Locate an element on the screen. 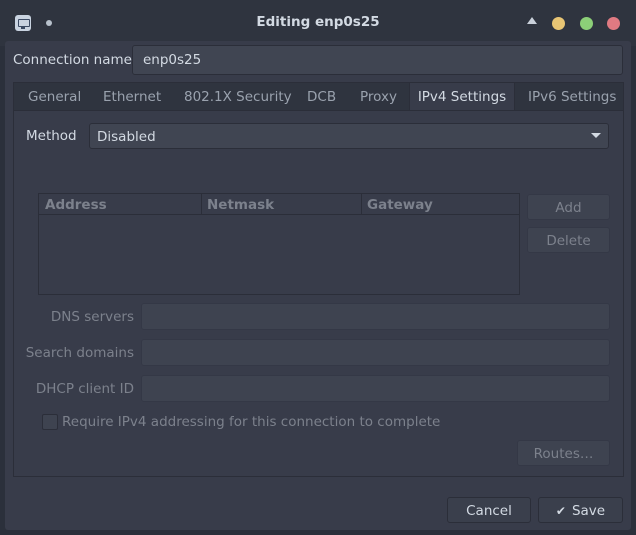 This screenshot has height=535, width=636. check-icon: ✔ is located at coordinates (560, 511).